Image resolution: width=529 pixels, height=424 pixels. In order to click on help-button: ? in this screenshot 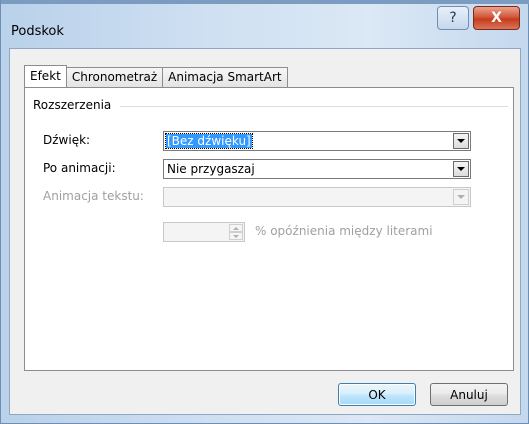, I will do `click(453, 18)`.